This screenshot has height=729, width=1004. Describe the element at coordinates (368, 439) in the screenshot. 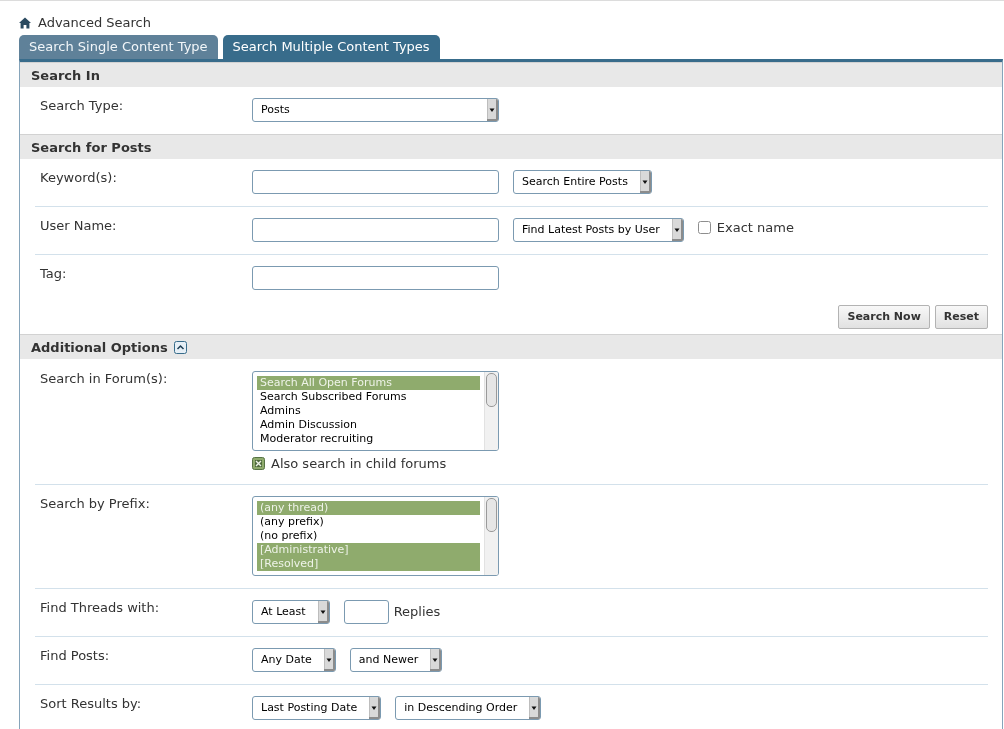

I see `list-option: Moderator recruiting` at that location.